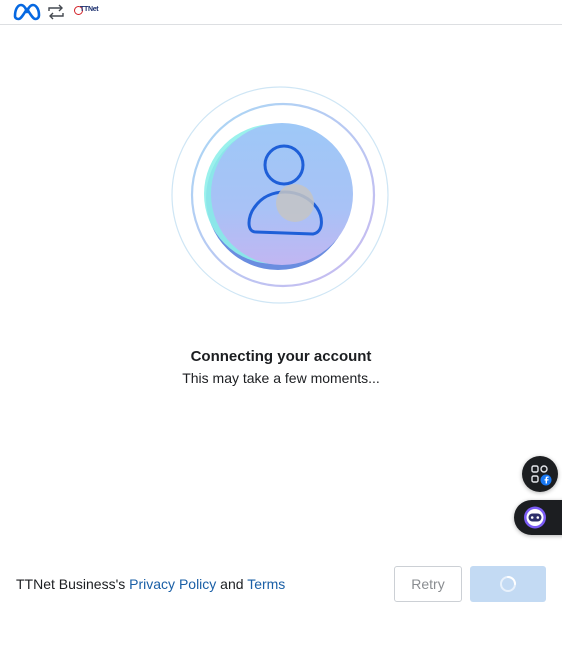 This screenshot has height=670, width=562. I want to click on retry-button: Retry, so click(428, 584).